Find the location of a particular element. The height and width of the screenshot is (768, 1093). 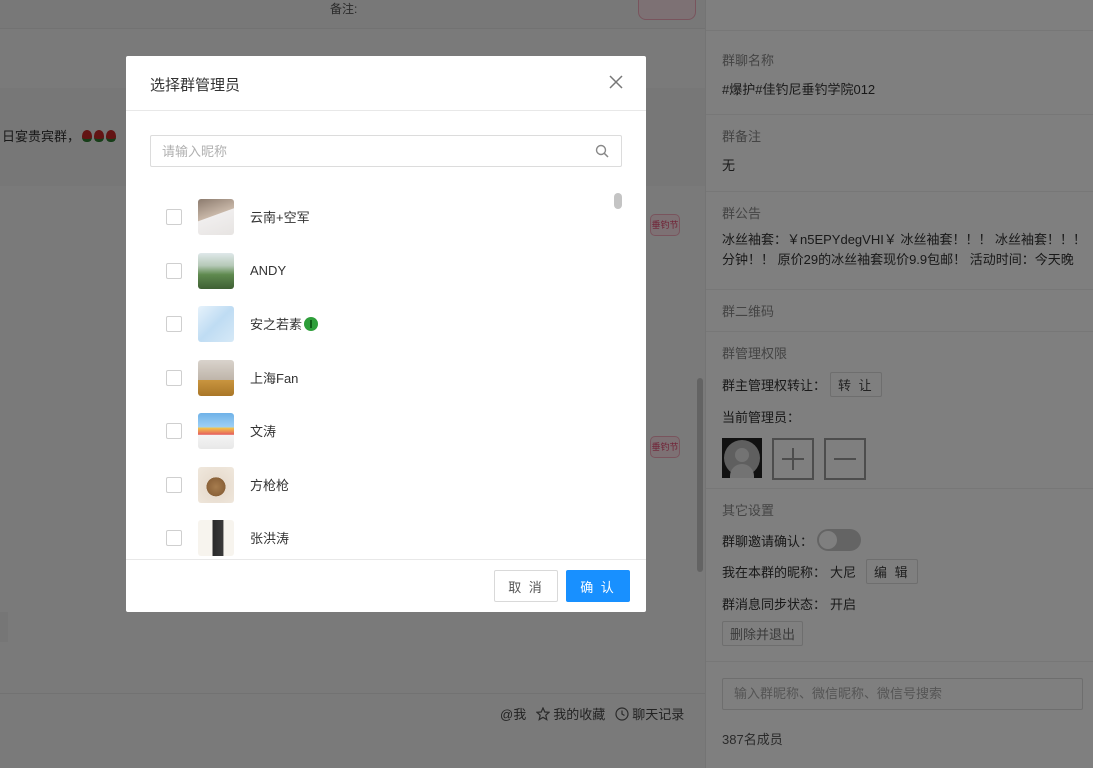

clover-emoji-icon is located at coordinates (311, 324).